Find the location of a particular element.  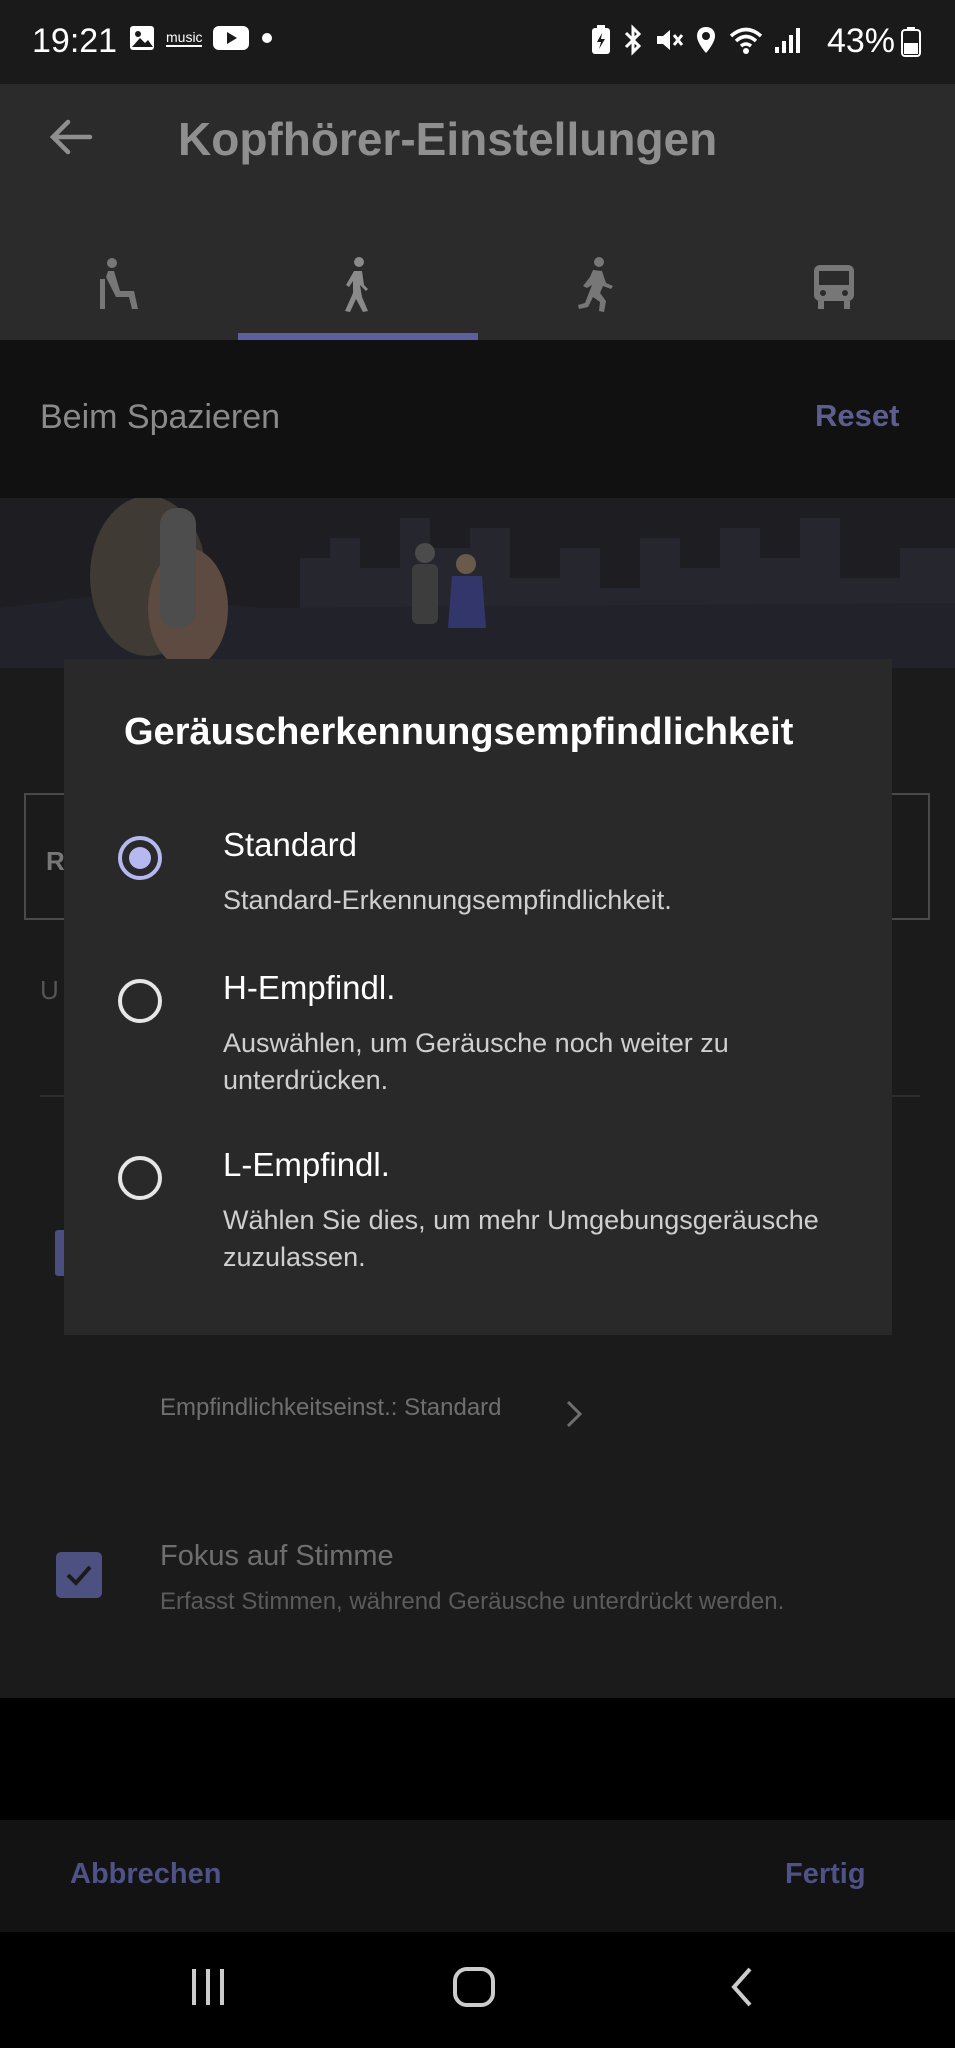

option-title-low: L-Empfindl. is located at coordinates (306, 1165).